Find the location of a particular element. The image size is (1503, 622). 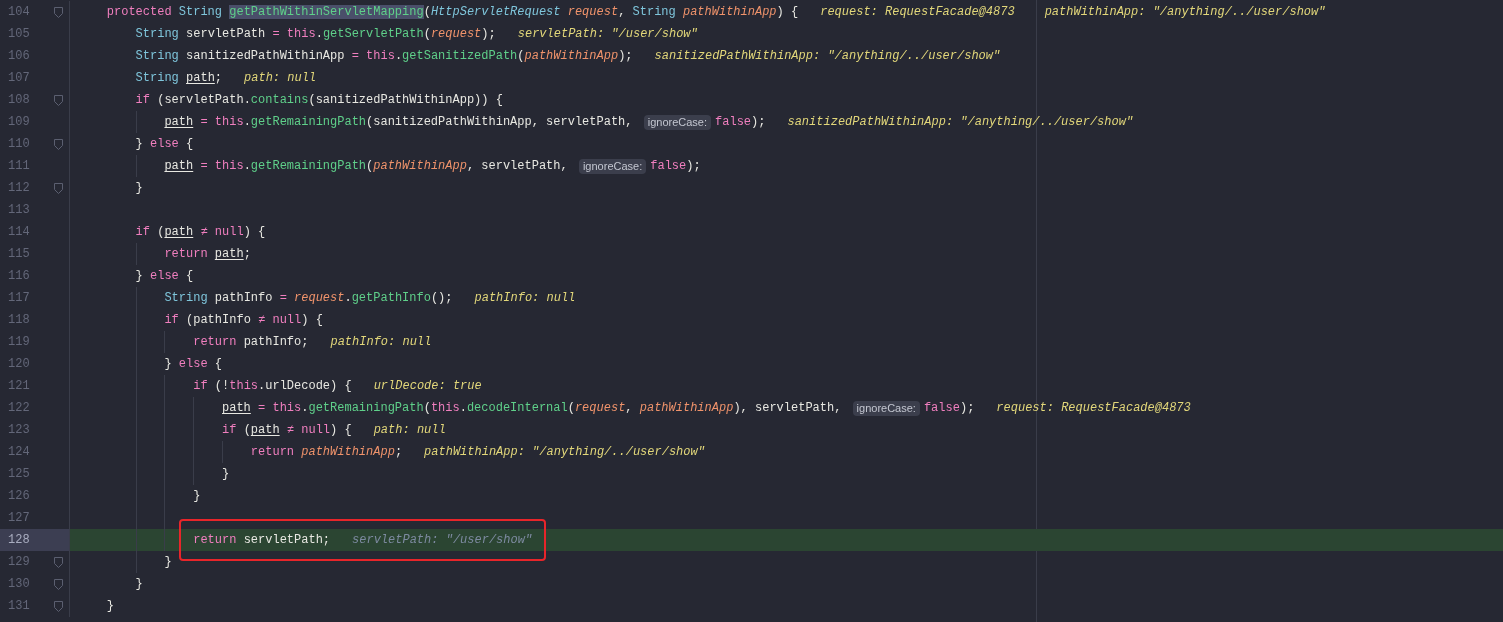

line-number: 113 is located at coordinates (19, 210).